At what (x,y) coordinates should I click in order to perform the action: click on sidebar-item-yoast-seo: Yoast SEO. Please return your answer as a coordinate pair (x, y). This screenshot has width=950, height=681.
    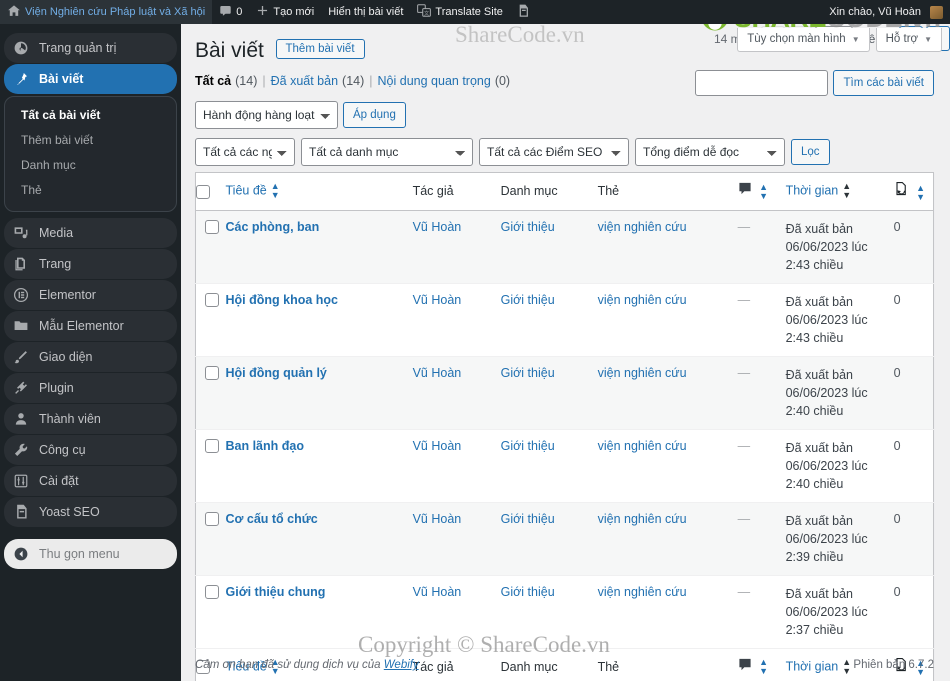
    Looking at the image, I should click on (90, 512).